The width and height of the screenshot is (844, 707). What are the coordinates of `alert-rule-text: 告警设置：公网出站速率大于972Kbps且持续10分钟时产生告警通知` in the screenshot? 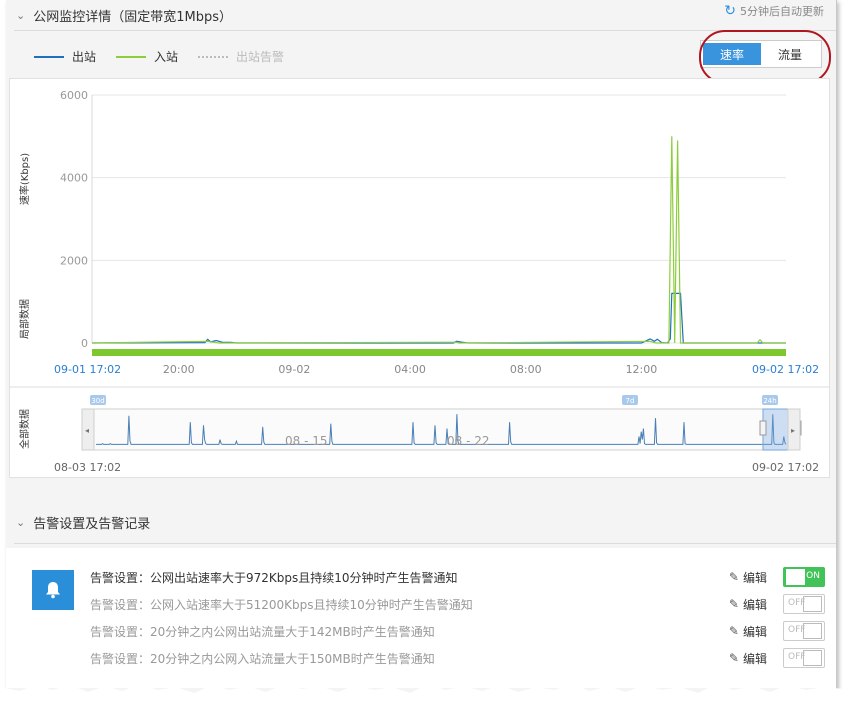 It's located at (274, 577).